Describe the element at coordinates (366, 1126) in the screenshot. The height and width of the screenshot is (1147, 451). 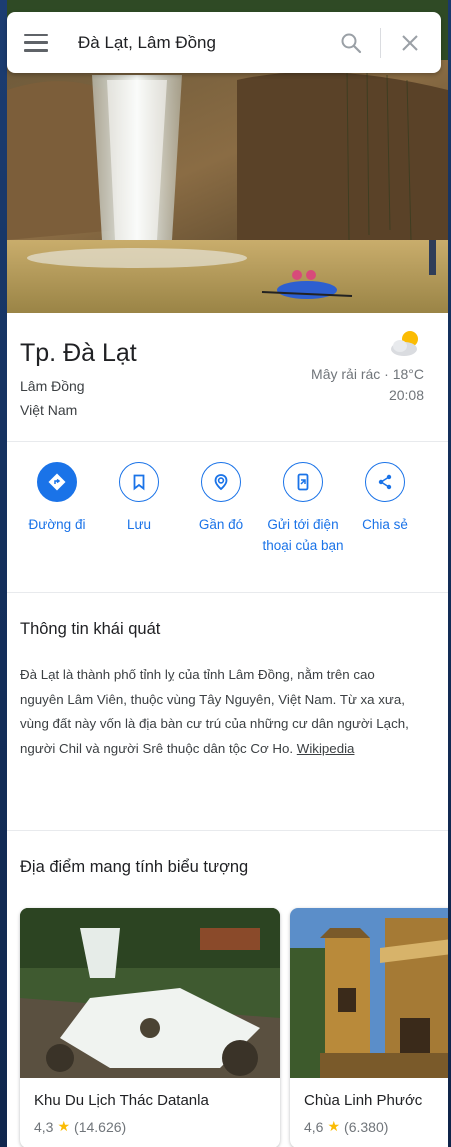
I see `review-count: (6.380)` at that location.